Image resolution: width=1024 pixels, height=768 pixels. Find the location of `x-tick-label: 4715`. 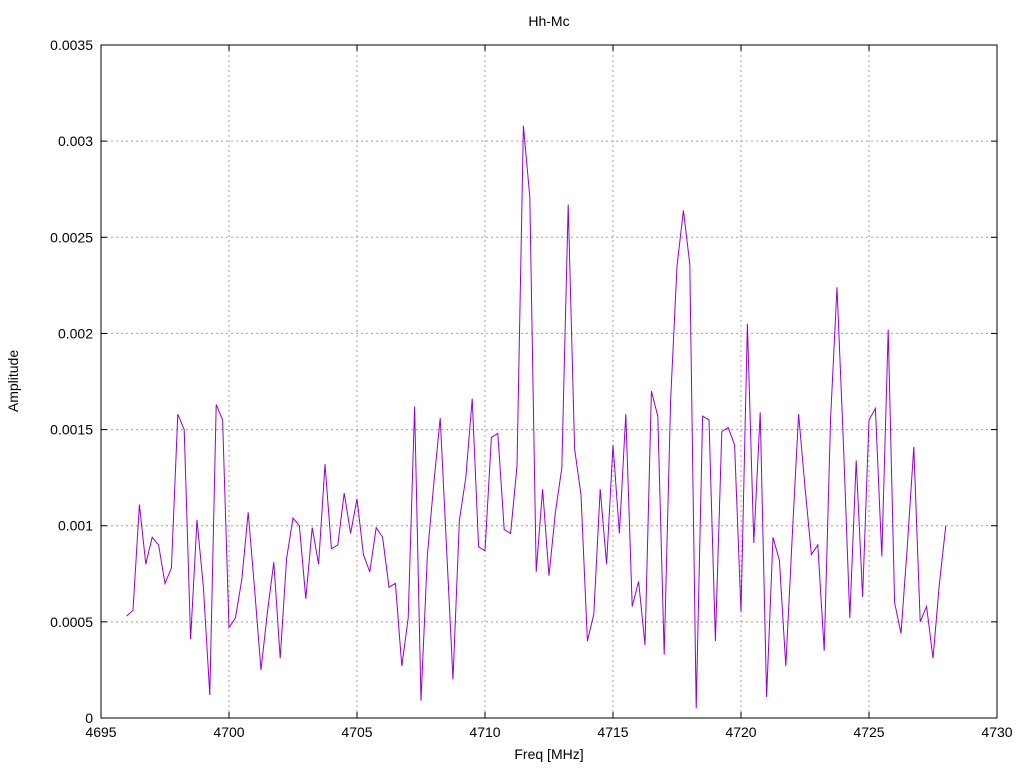

x-tick-label: 4715 is located at coordinates (612, 732).